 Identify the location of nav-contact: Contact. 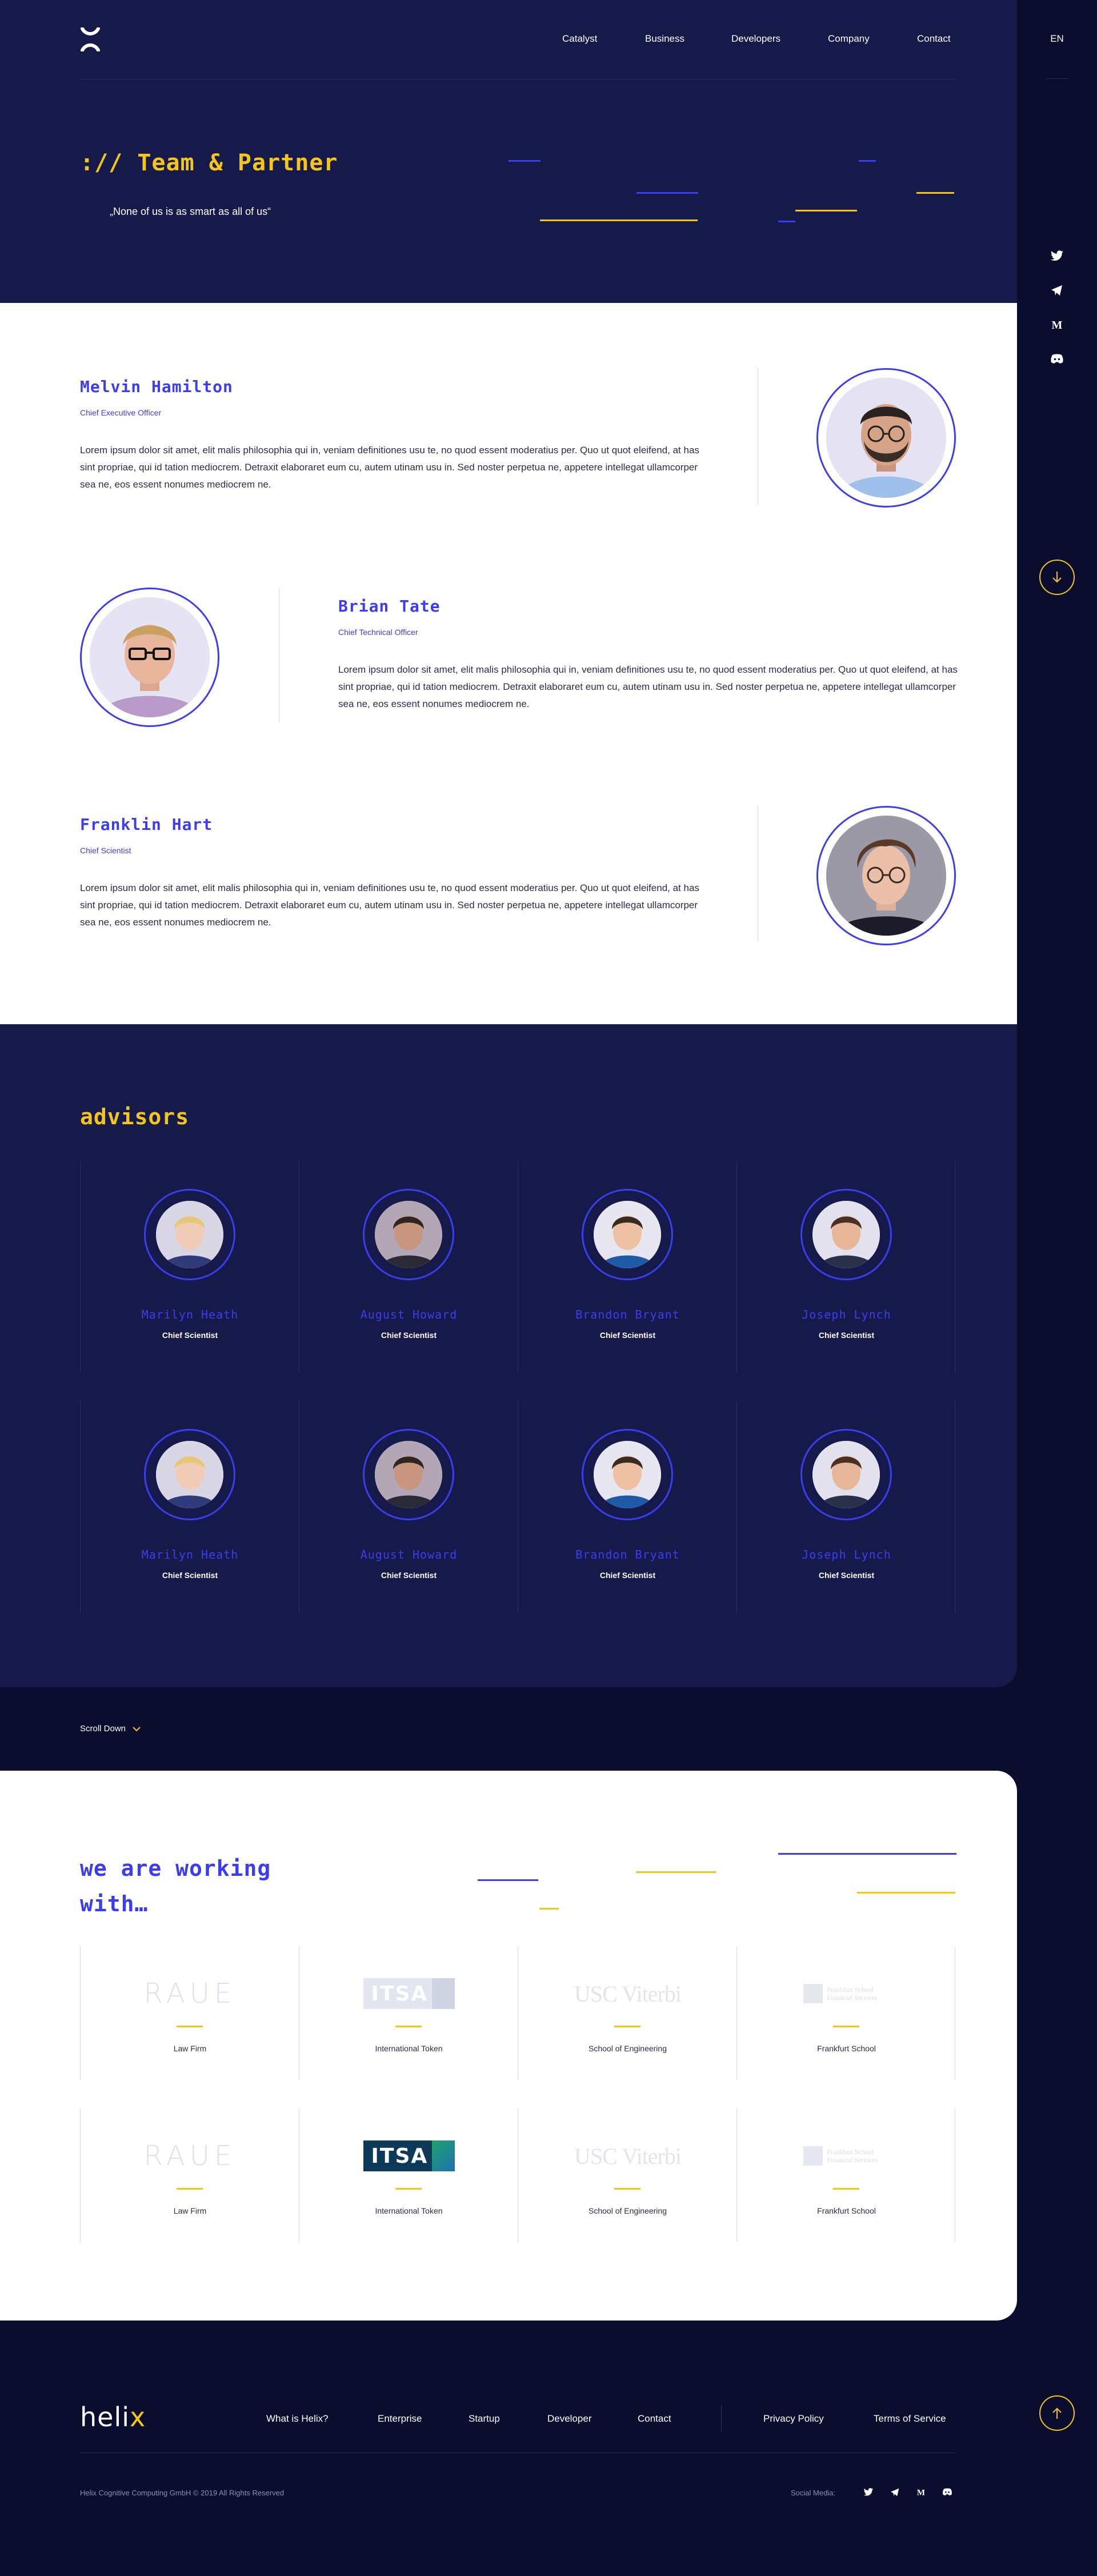
(934, 39).